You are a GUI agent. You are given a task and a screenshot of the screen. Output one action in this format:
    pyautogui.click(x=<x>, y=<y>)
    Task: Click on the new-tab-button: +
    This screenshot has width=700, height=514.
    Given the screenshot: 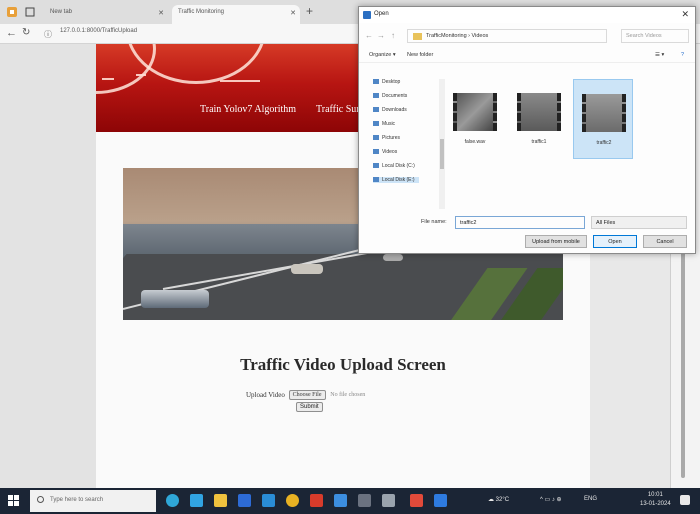 What is the action you would take?
    pyautogui.click(x=309, y=11)
    